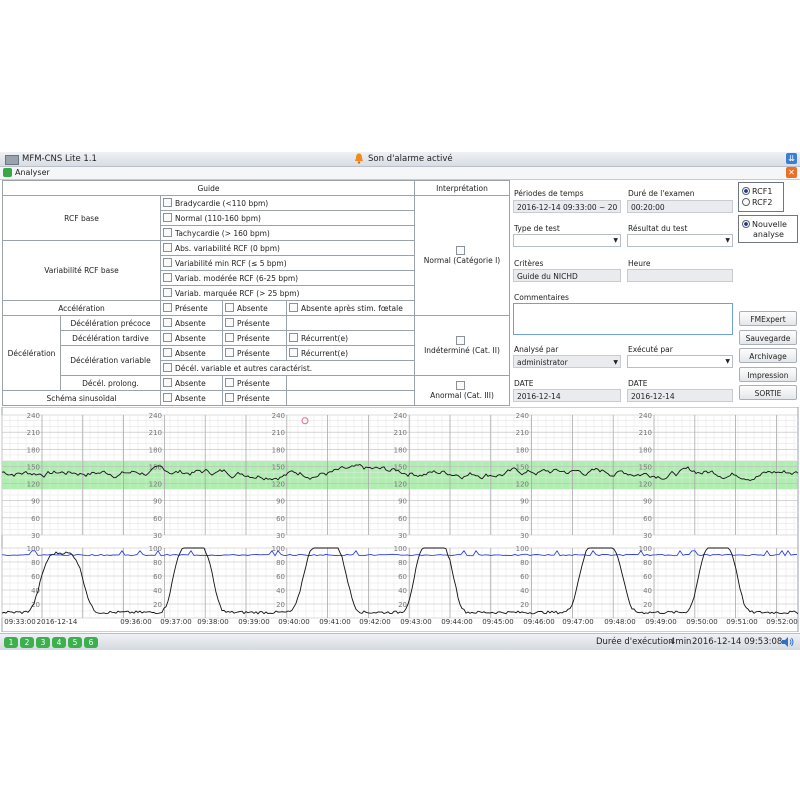  Describe the element at coordinates (645, 485) in the screenshot. I see `fhr-tick-label: 120` at that location.